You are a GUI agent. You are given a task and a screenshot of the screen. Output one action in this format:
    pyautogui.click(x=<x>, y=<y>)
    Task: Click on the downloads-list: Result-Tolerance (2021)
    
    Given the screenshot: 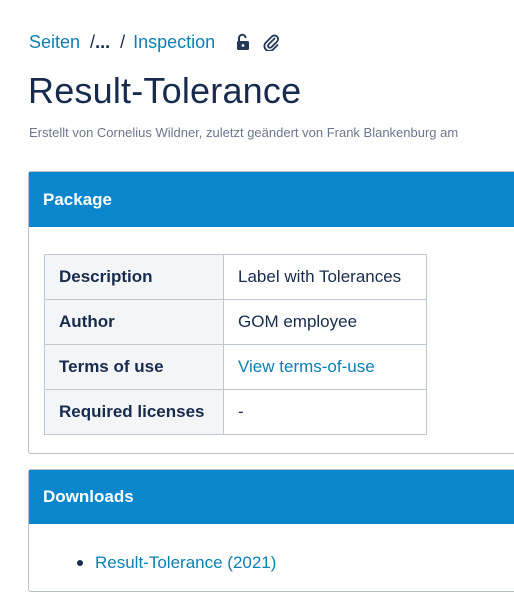 What is the action you would take?
    pyautogui.click(x=176, y=563)
    